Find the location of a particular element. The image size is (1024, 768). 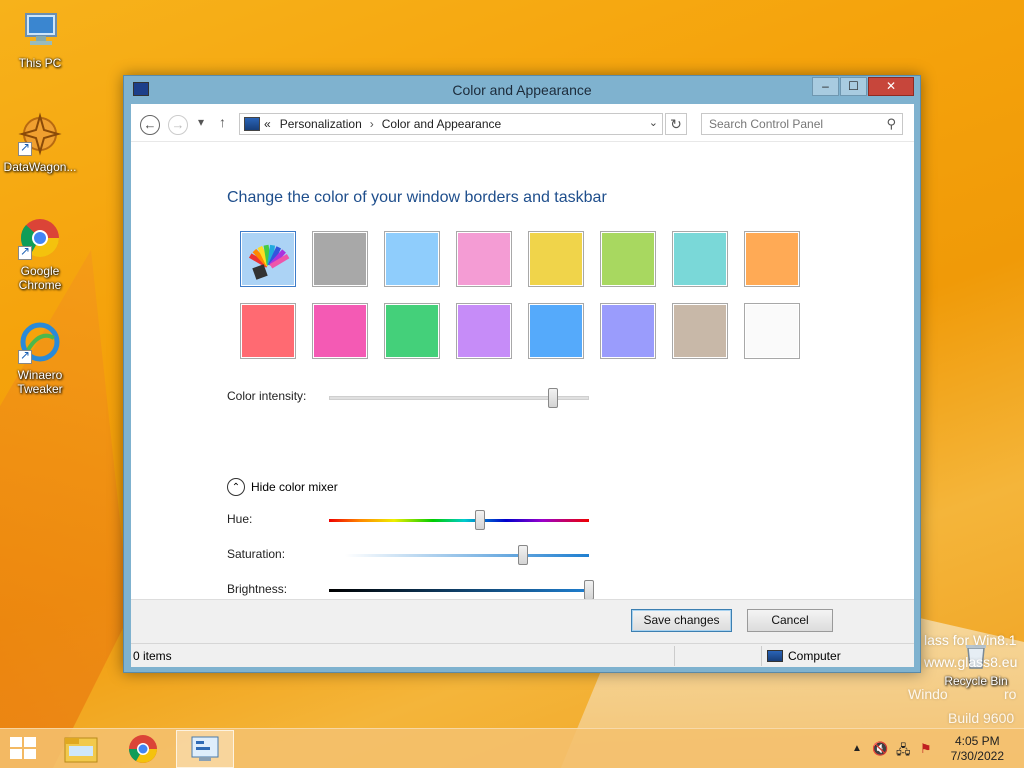

clock: 4:05 PM 7/30/2022 is located at coordinates (977, 749).